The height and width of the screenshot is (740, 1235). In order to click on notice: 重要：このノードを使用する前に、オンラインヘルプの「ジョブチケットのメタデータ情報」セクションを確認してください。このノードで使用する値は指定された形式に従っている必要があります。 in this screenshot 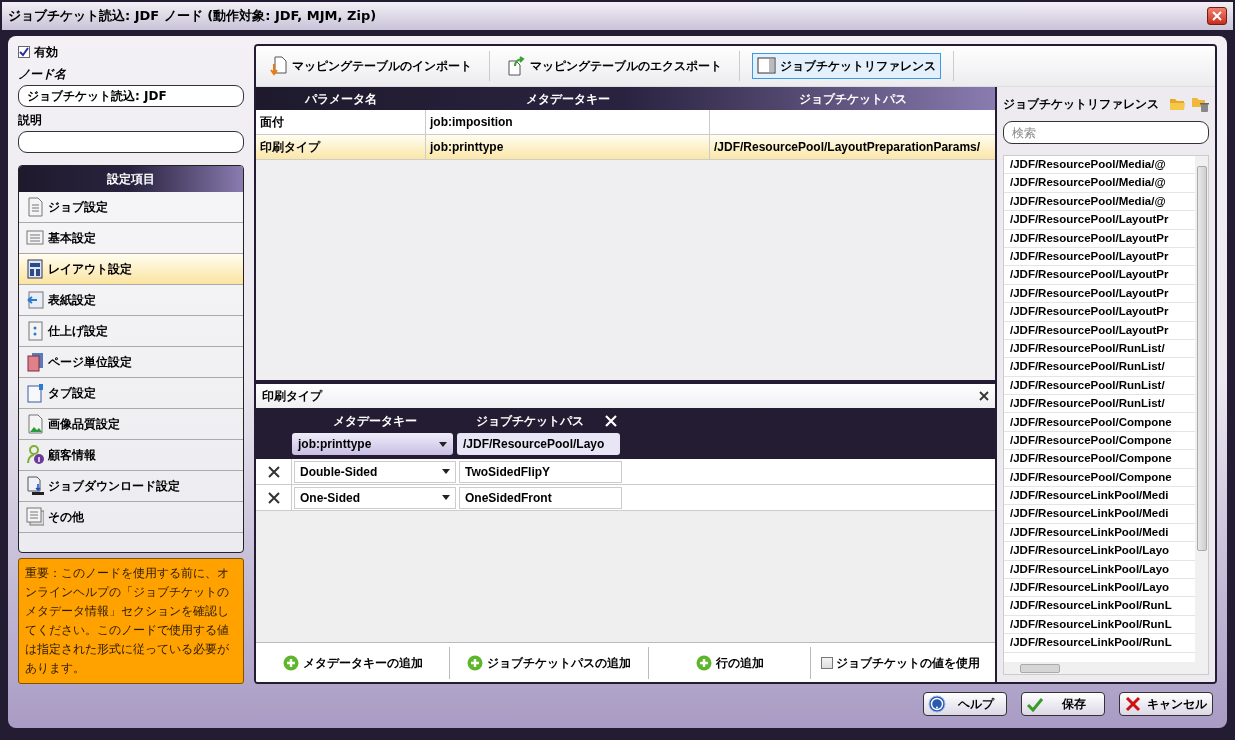, I will do `click(131, 621)`.